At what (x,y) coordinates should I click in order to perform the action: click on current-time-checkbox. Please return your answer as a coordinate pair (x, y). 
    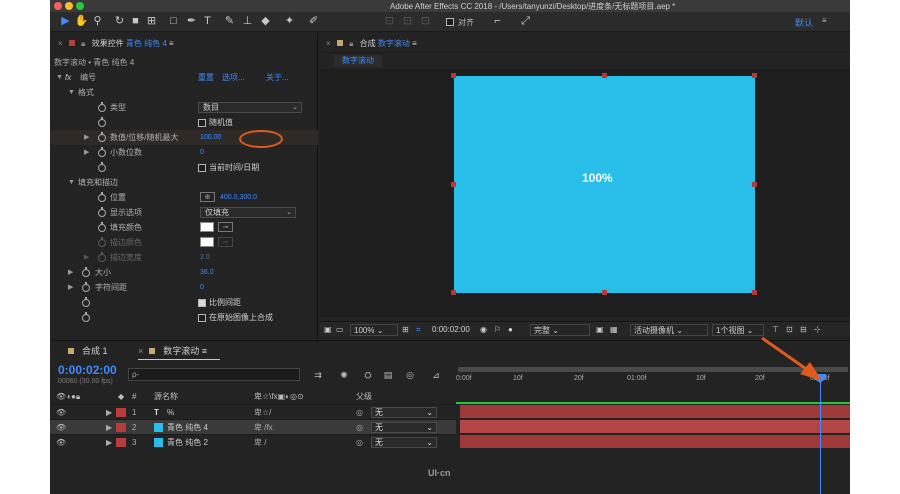
    Looking at the image, I should click on (202, 168).